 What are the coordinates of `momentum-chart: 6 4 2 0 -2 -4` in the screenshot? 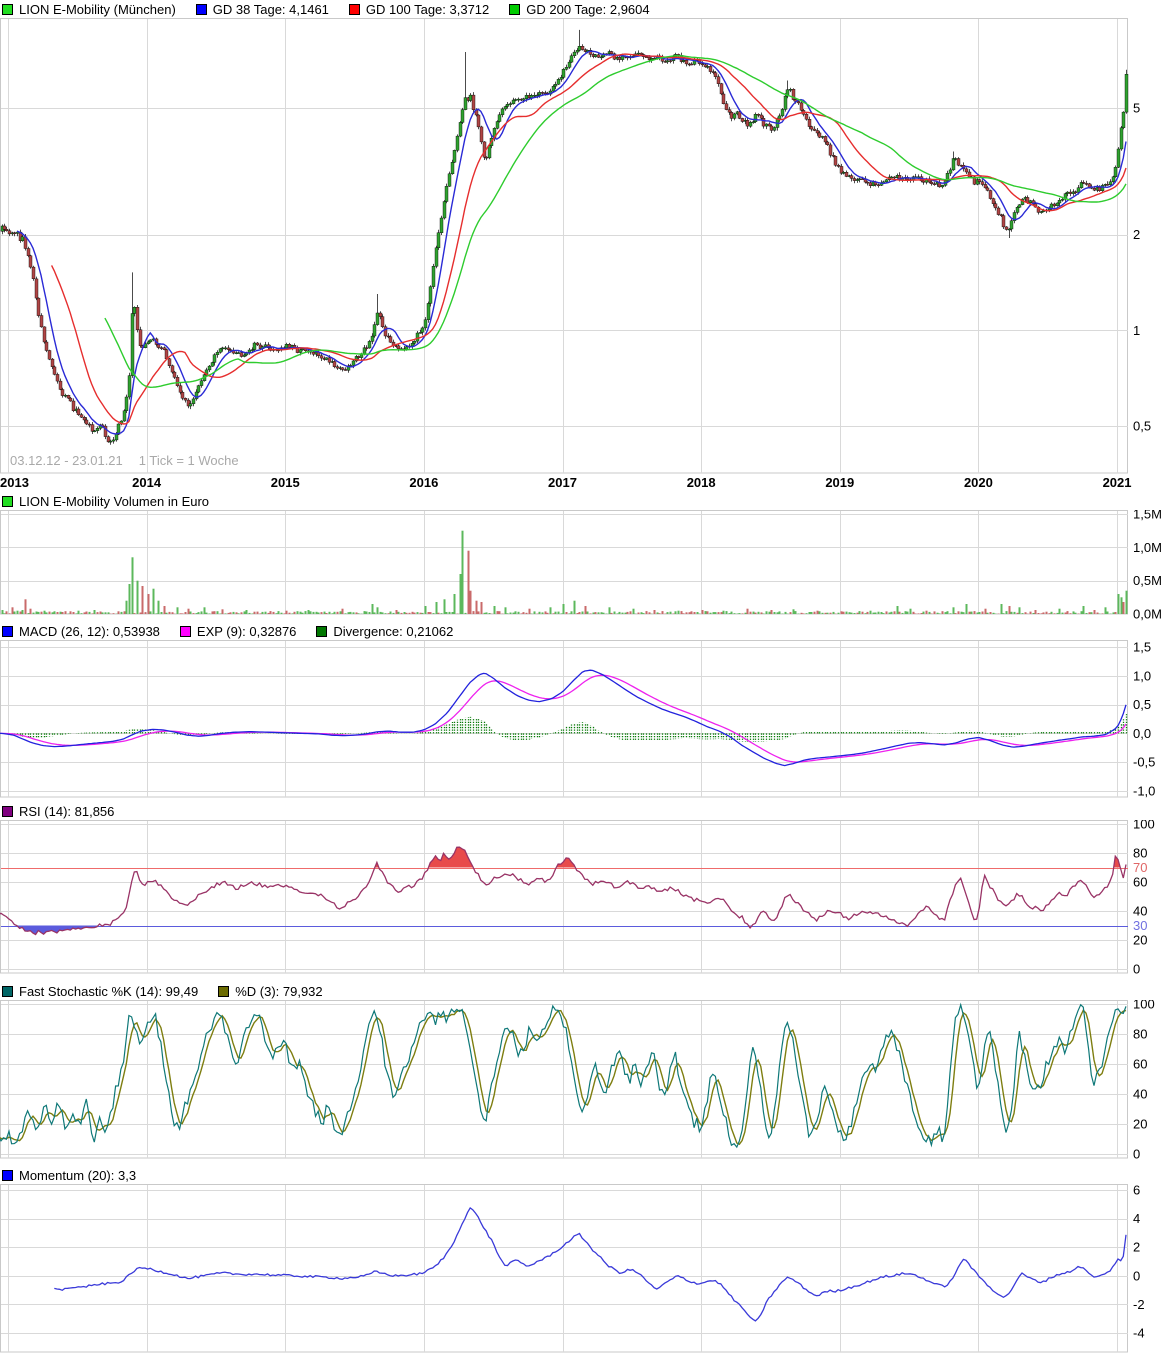 It's located at (572, 1268).